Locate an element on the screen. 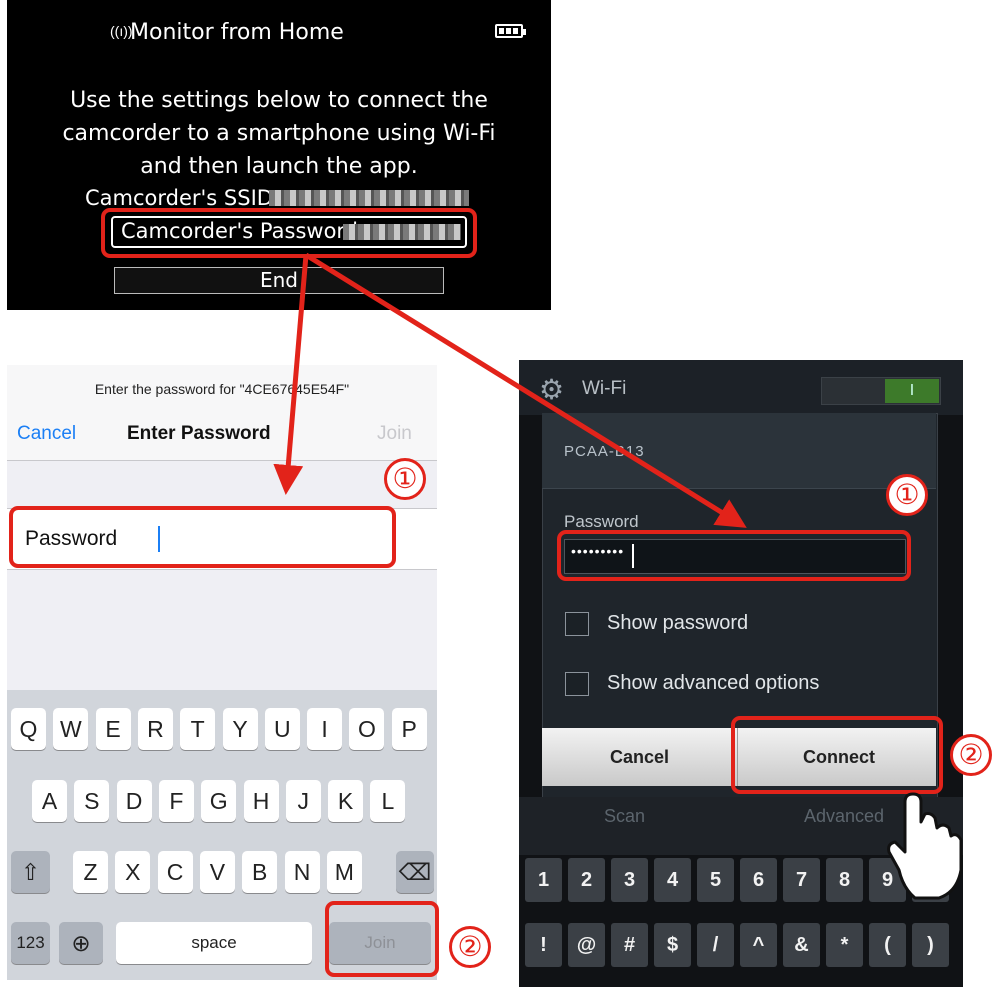 The width and height of the screenshot is (997, 987). show-advanced-label: Show advanced options is located at coordinates (713, 683).